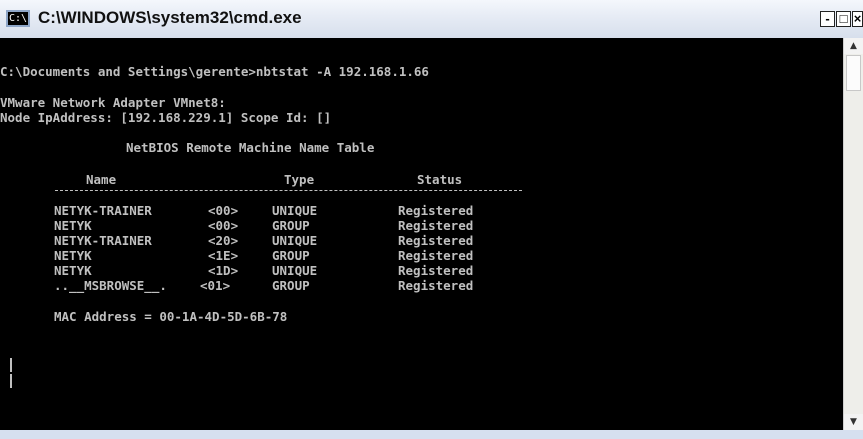  Describe the element at coordinates (857, 19) in the screenshot. I see `close-button: ×` at that location.